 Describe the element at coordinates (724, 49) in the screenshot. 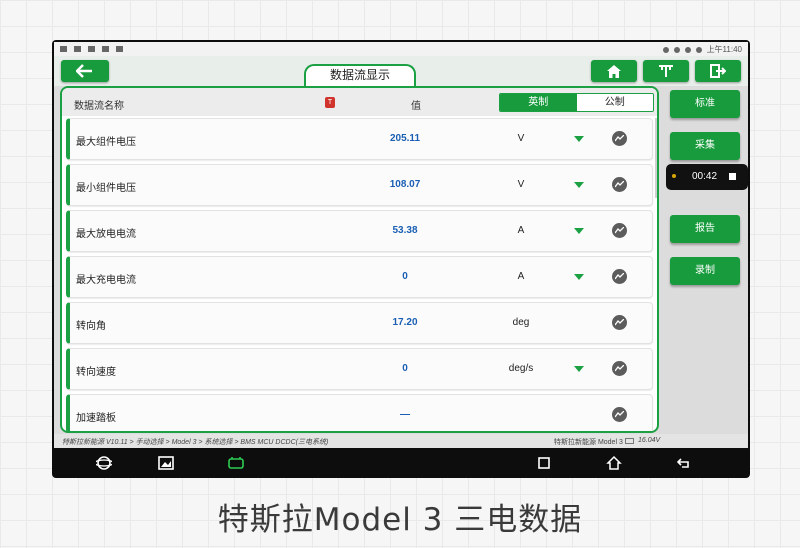

I see `status-time: 上午11:40` at that location.